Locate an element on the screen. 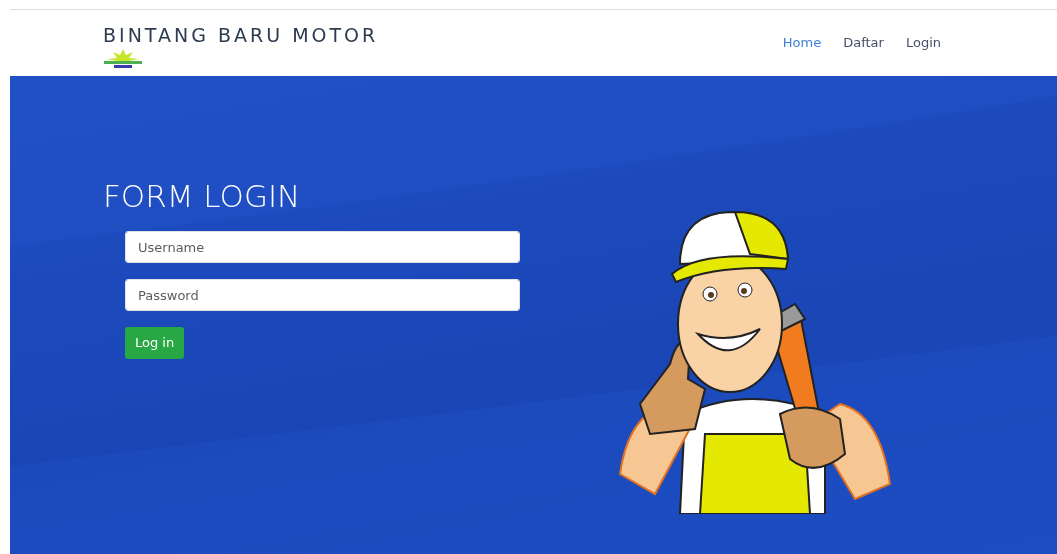 The height and width of the screenshot is (554, 1057). nav-link: Login is located at coordinates (923, 43).